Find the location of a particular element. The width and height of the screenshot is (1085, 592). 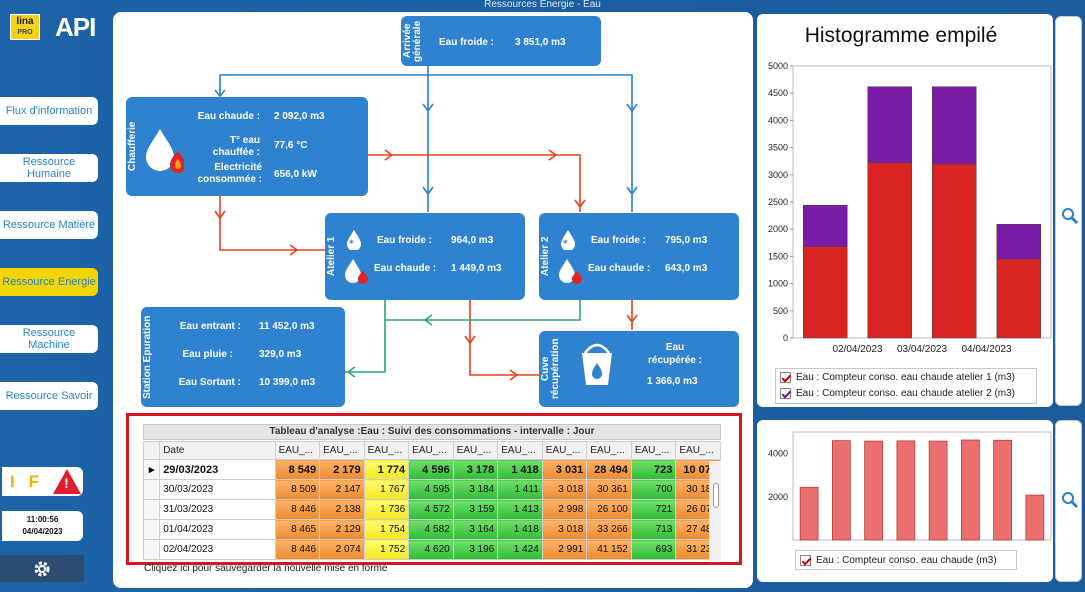

value-cell: 3 164 is located at coordinates (475, 529).